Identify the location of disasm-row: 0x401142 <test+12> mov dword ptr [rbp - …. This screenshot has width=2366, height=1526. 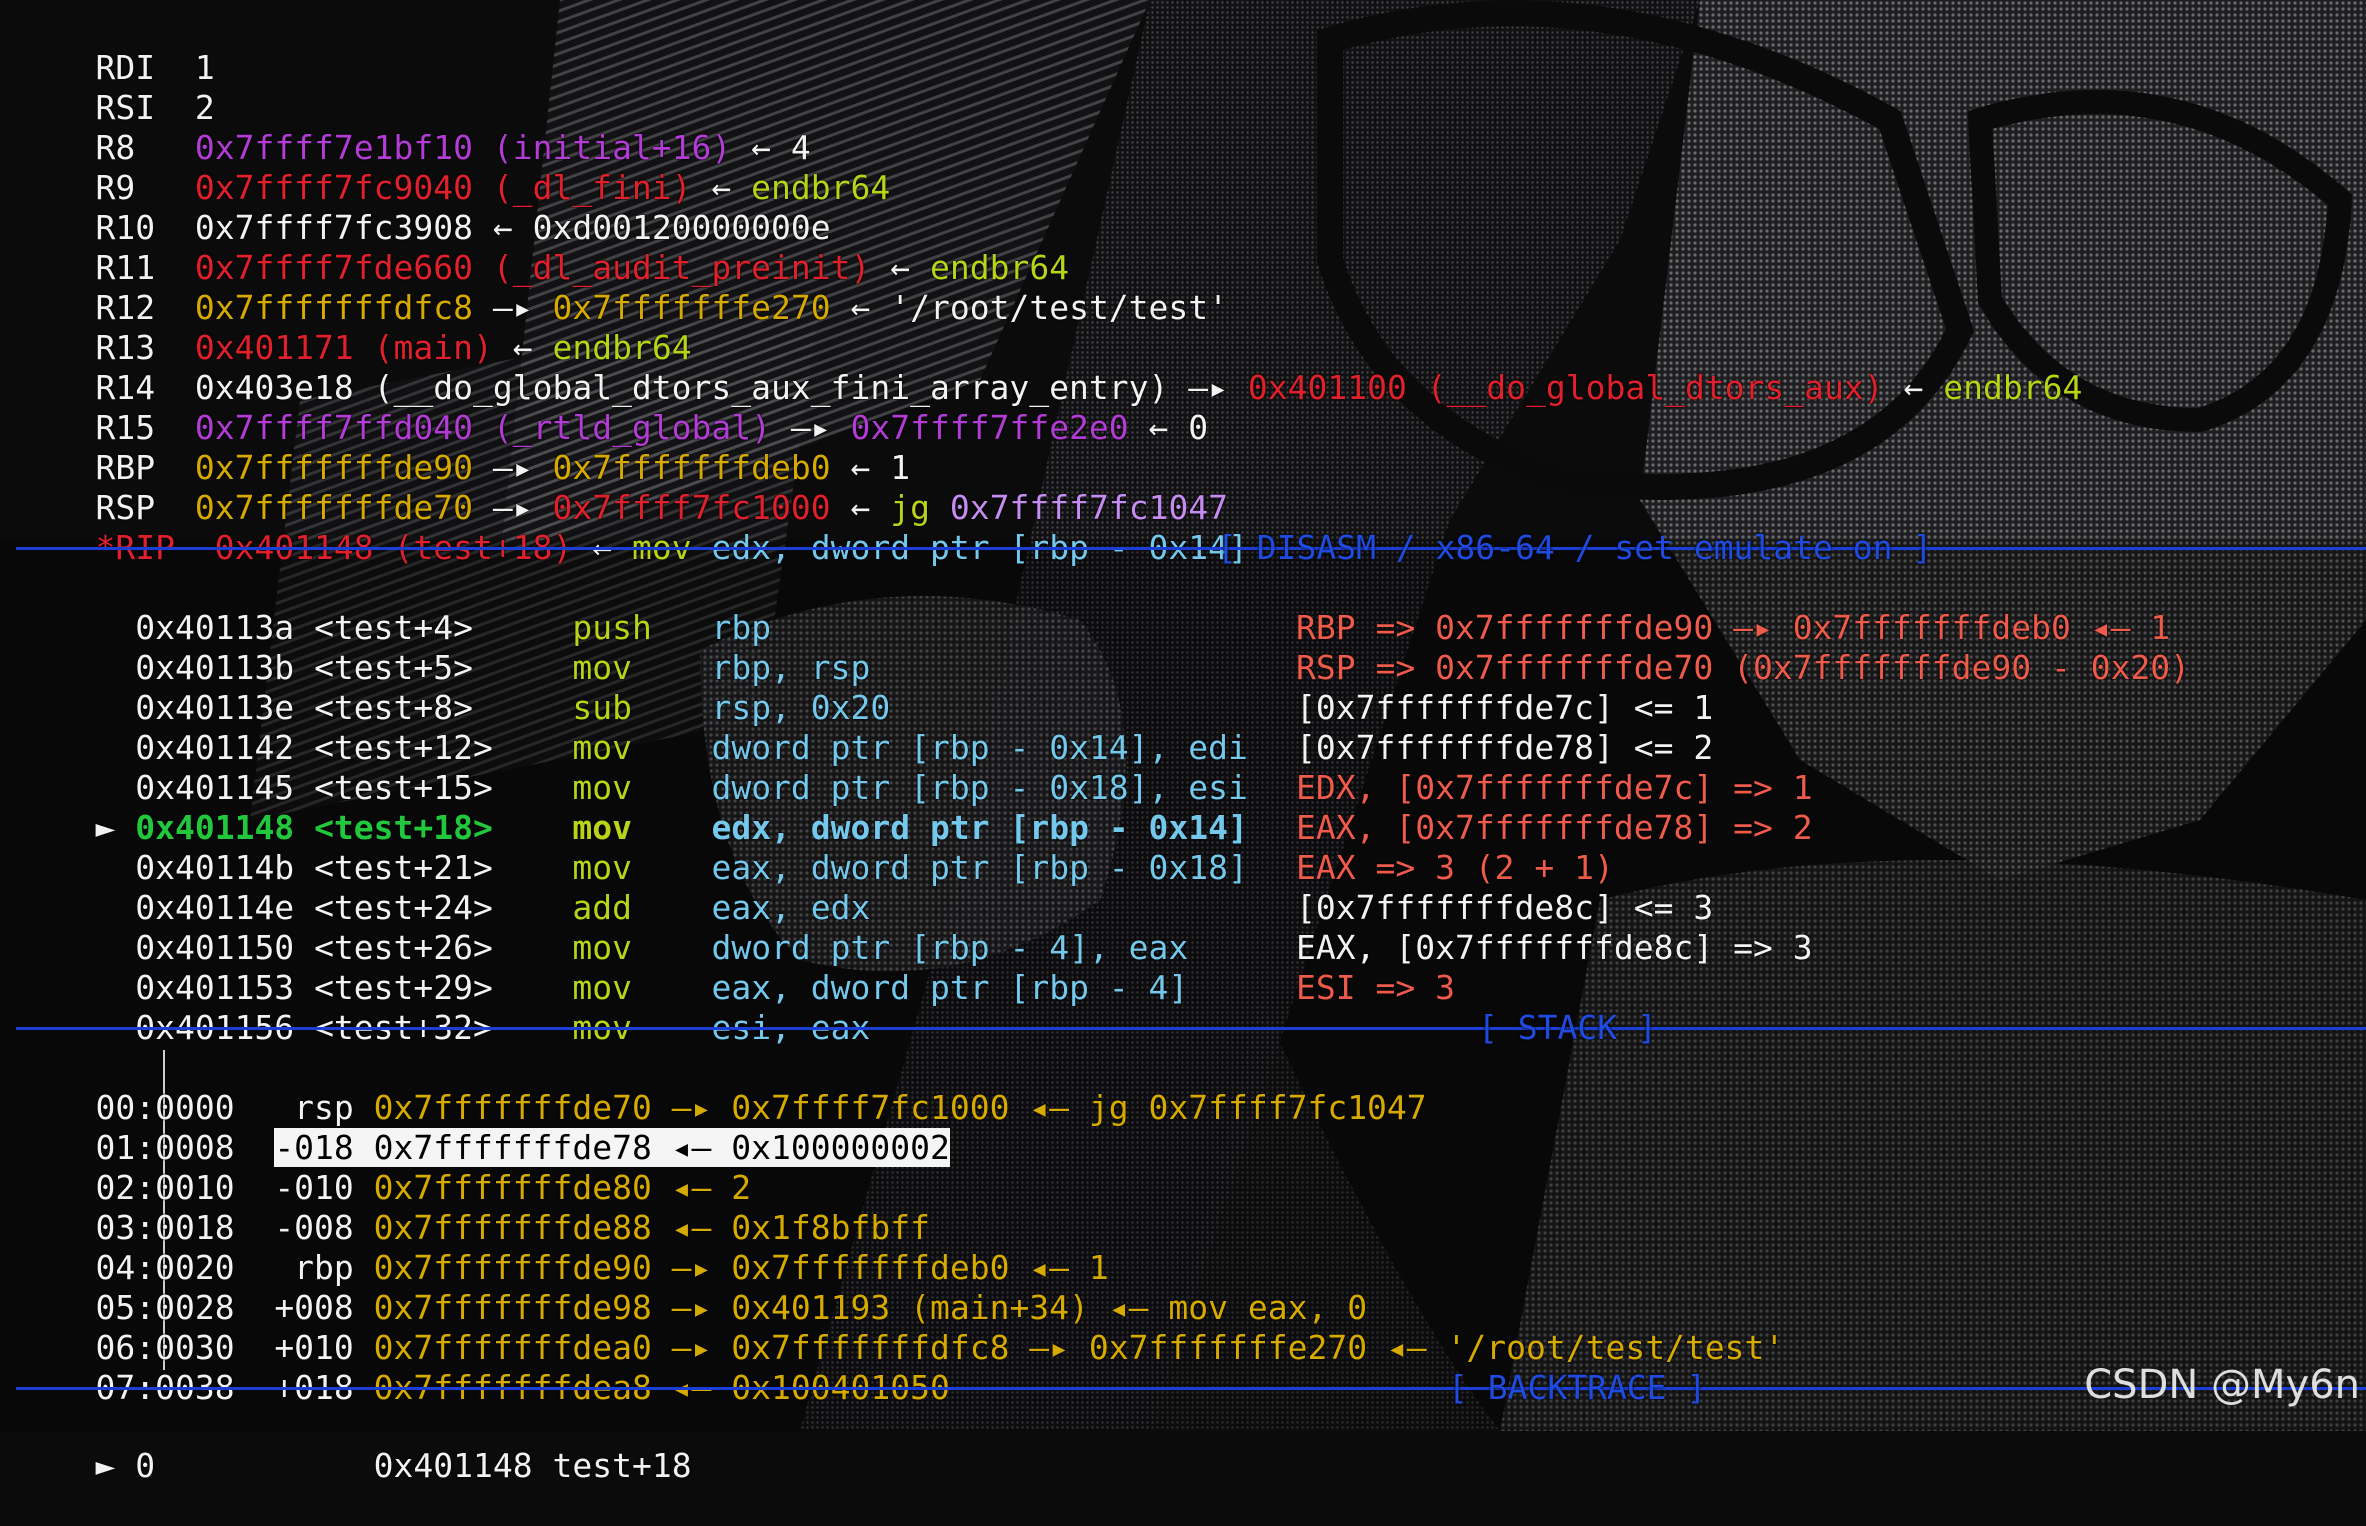
(632, 727).